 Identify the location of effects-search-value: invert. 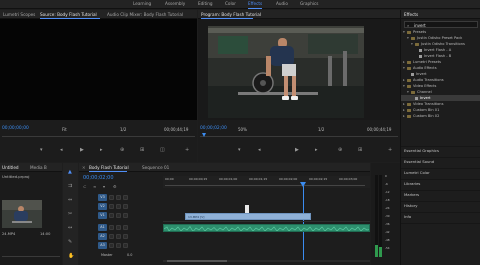
(420, 25).